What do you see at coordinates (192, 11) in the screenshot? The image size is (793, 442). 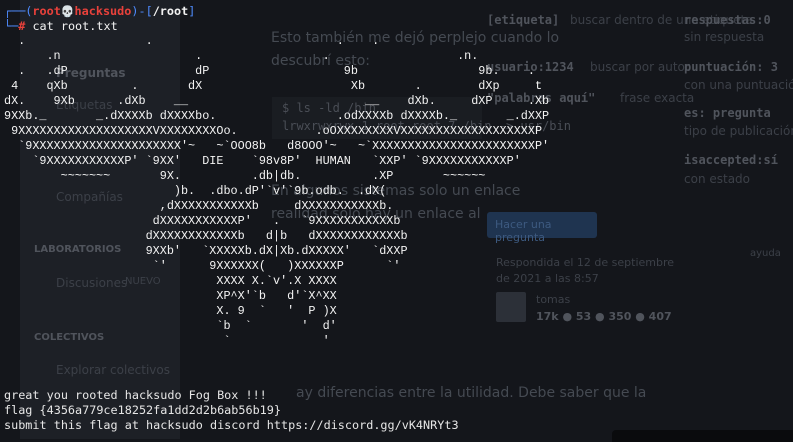 I see `prompt-close: ]` at bounding box center [192, 11].